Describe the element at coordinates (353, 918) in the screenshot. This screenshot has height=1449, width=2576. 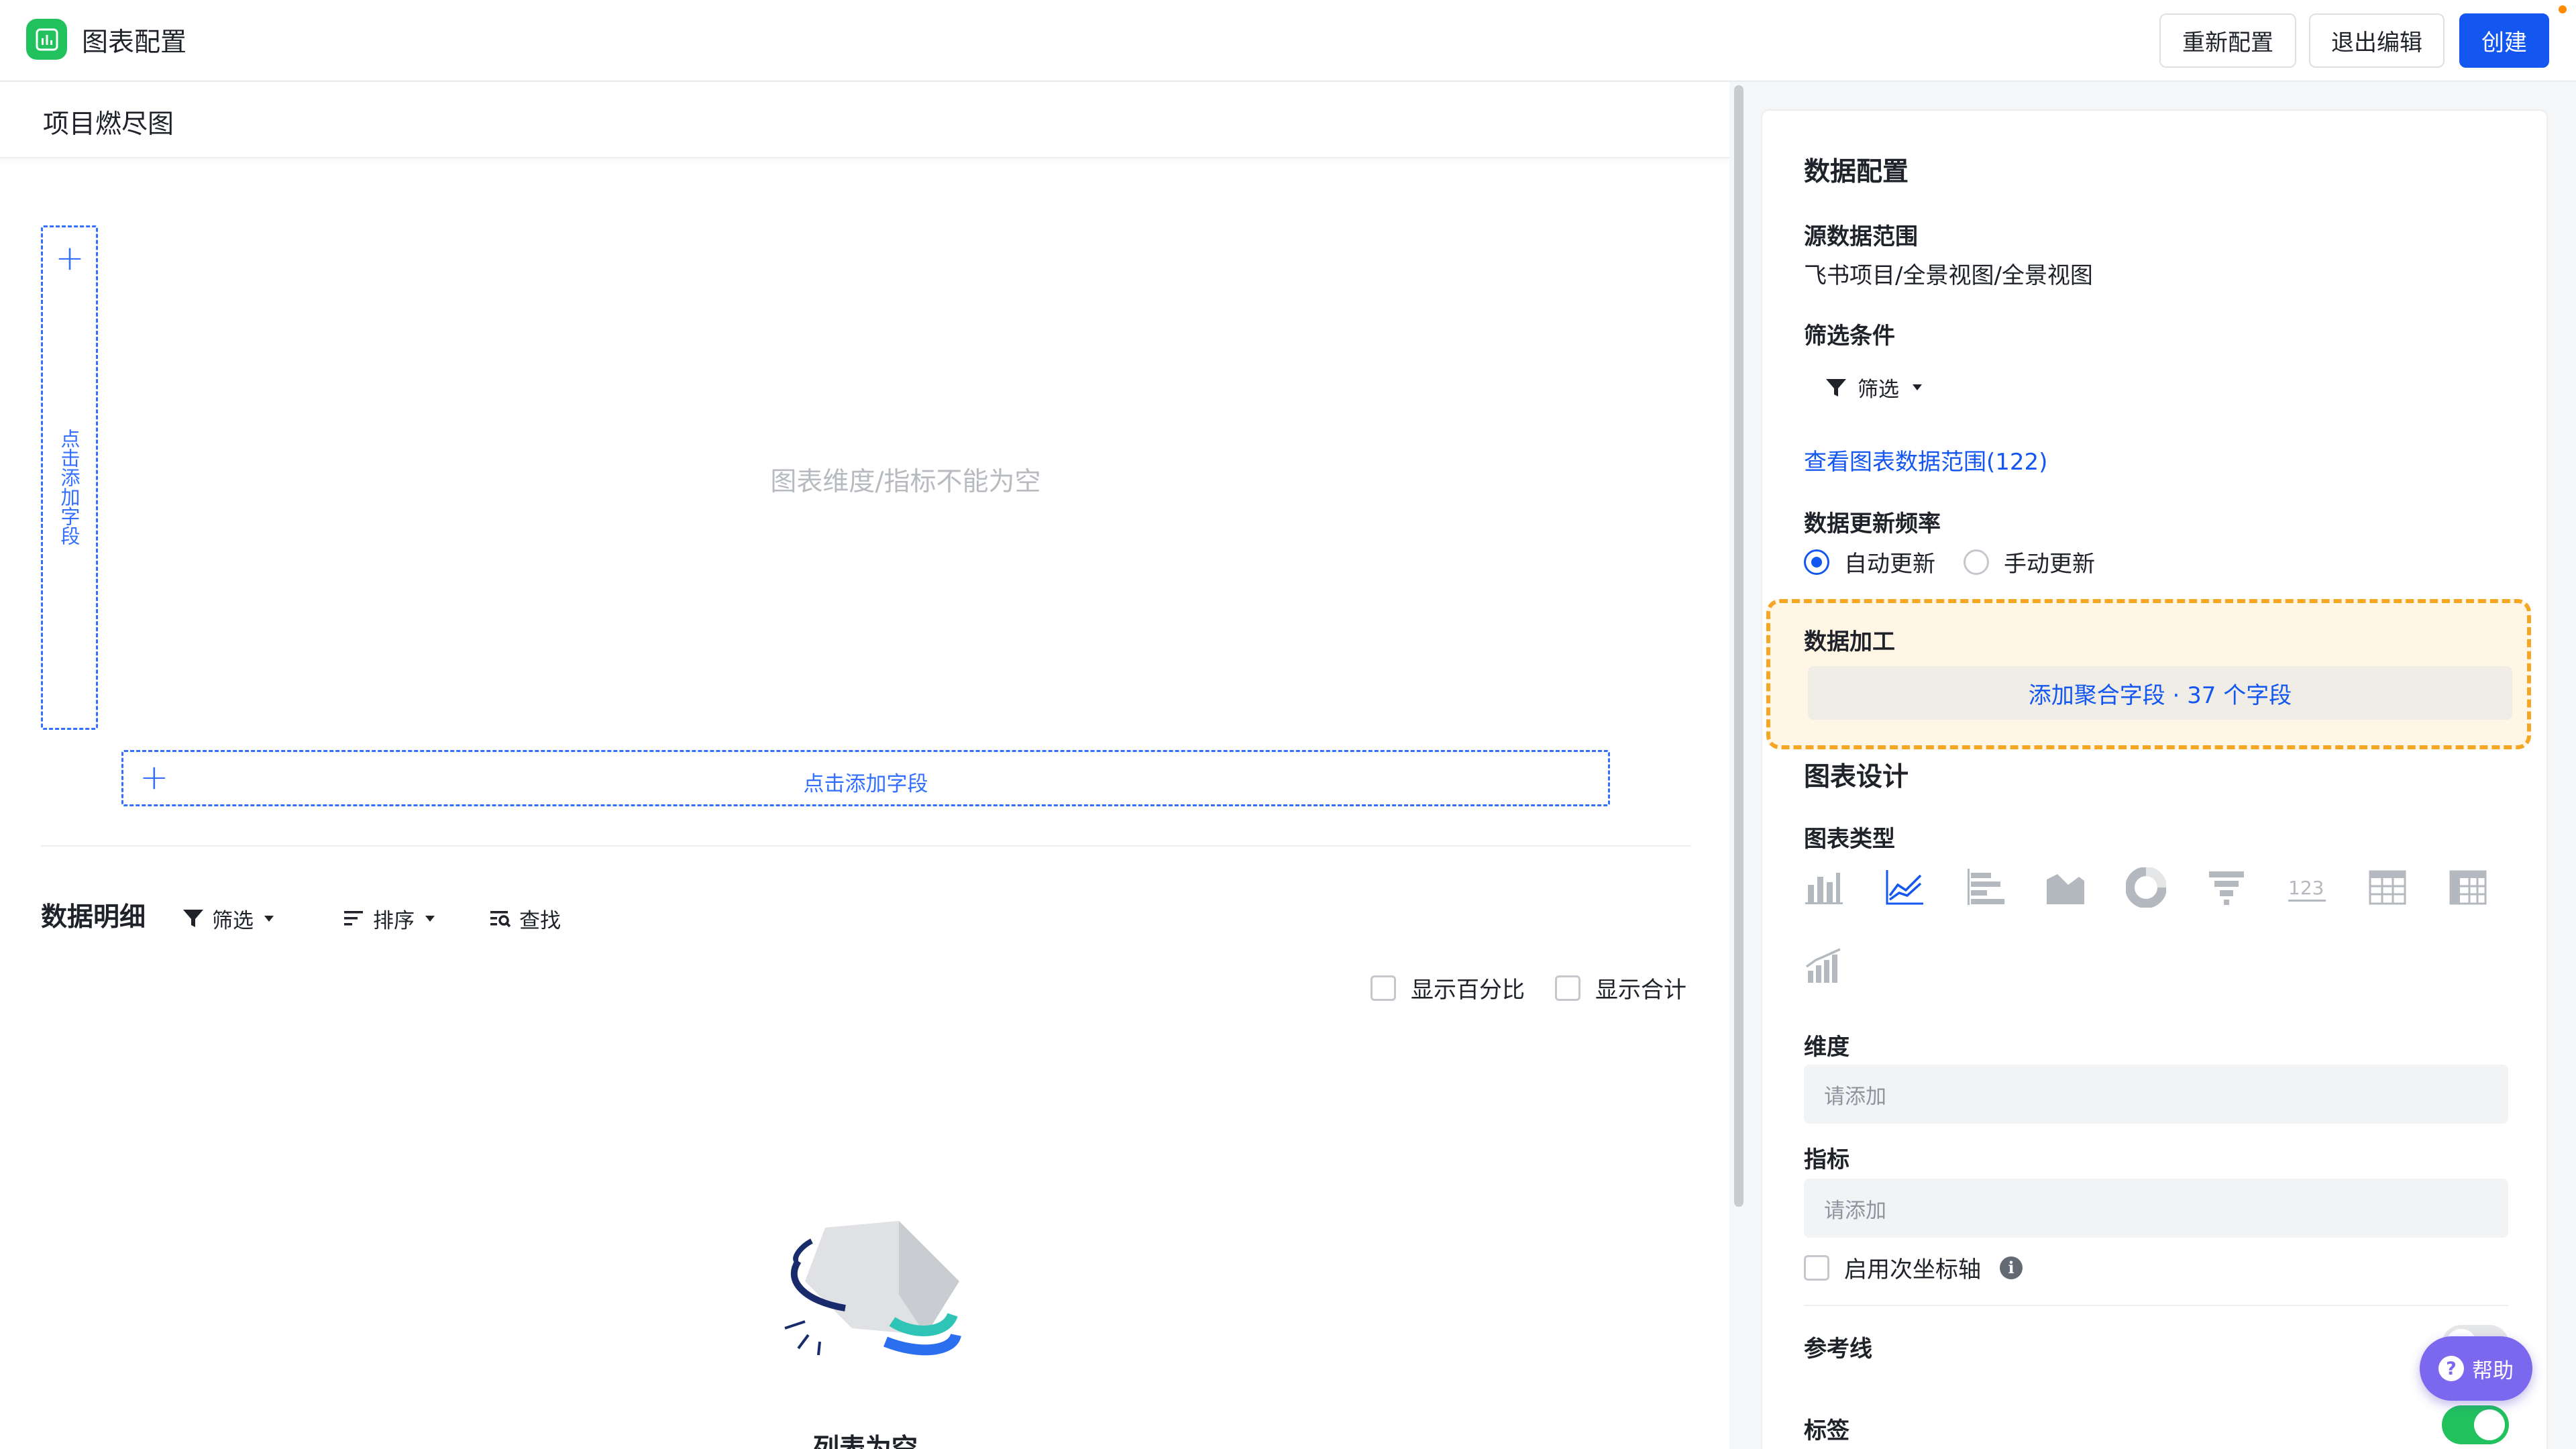
I see `sort-icon` at that location.